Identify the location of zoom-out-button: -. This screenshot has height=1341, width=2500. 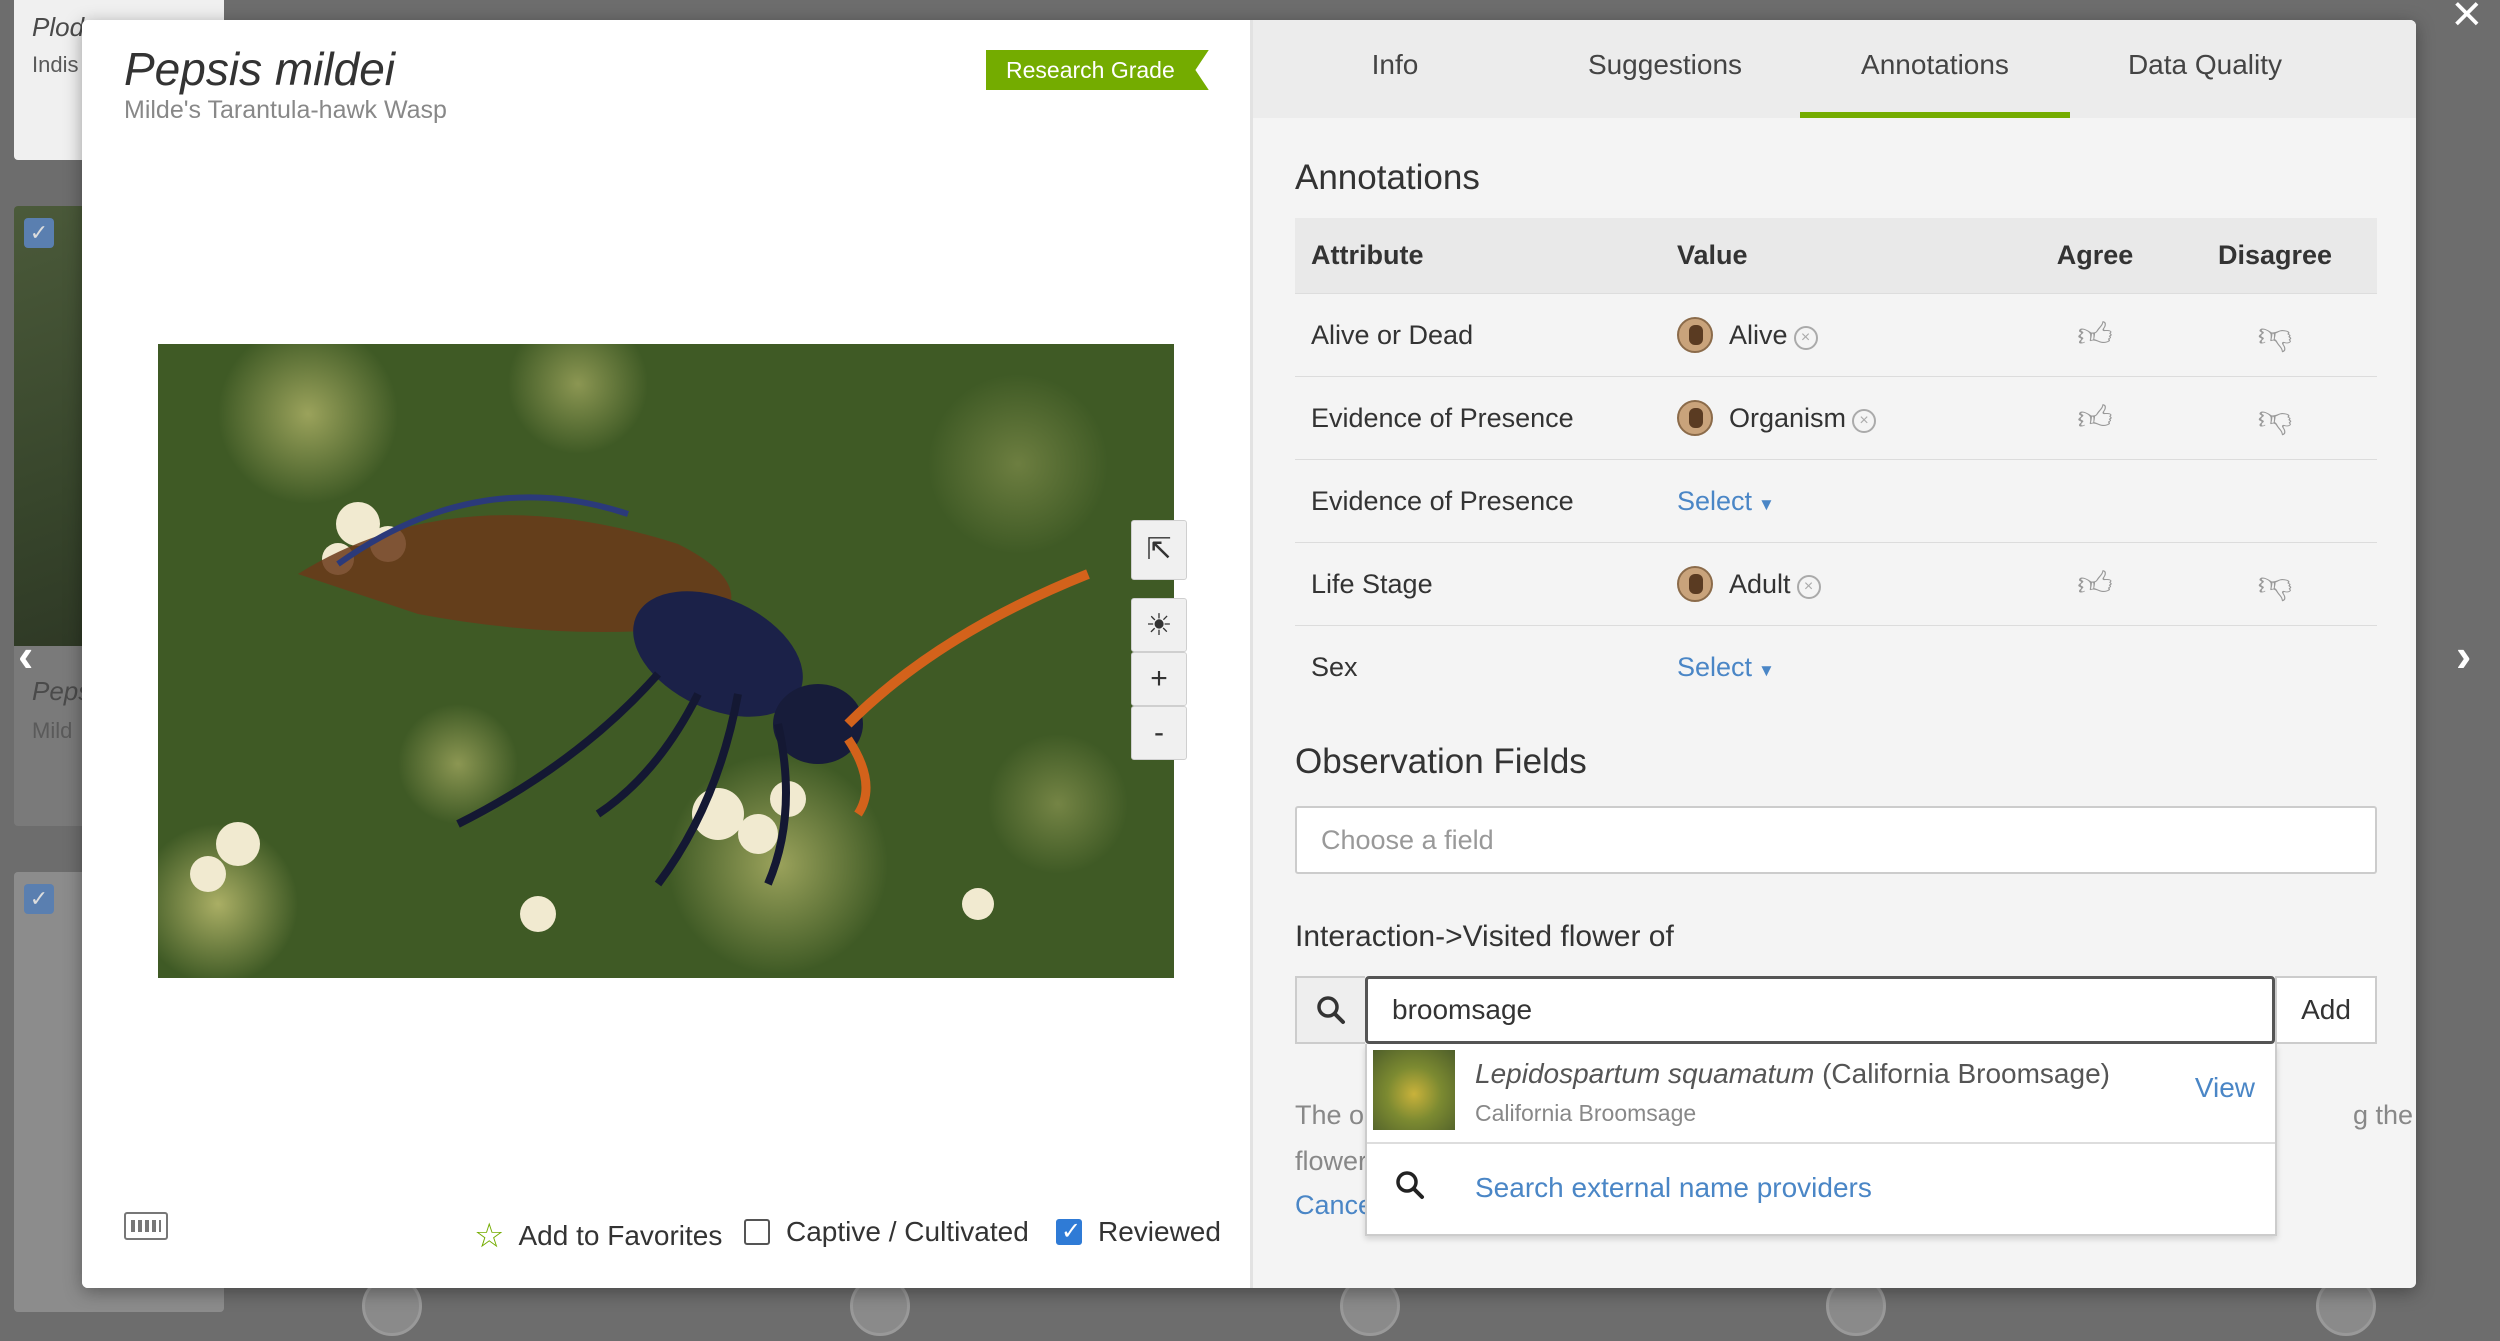
(1159, 733).